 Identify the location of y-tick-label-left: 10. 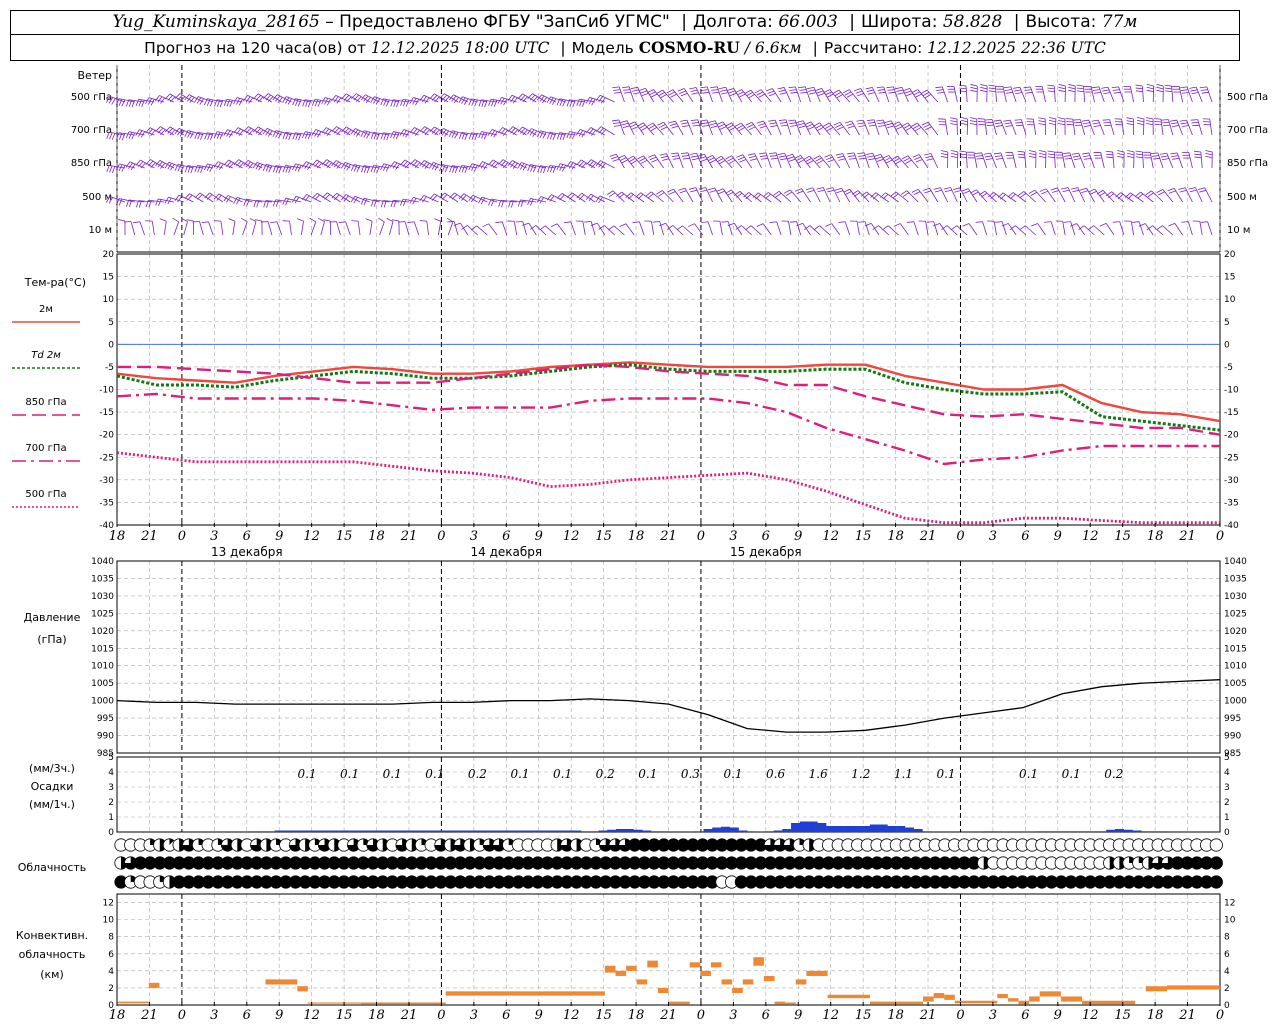
(109, 300).